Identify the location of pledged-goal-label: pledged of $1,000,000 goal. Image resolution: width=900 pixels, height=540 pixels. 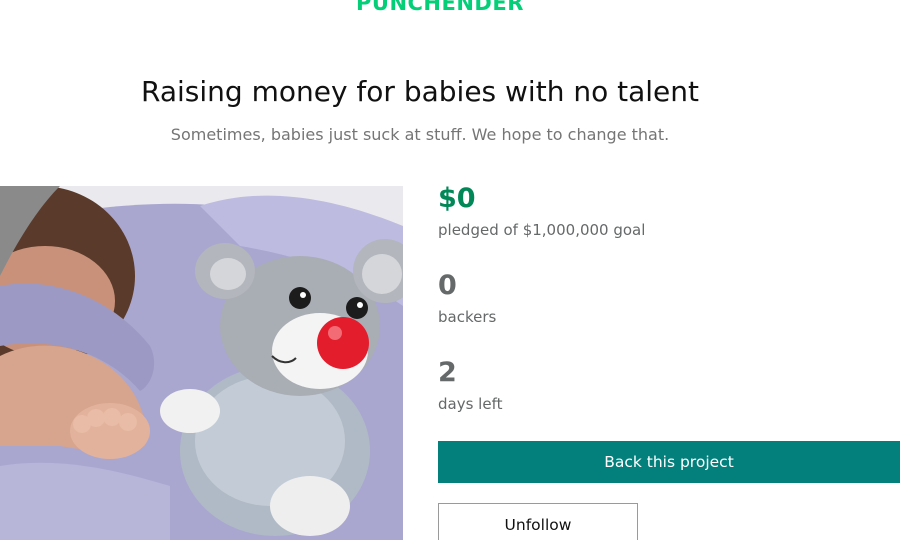
(542, 230).